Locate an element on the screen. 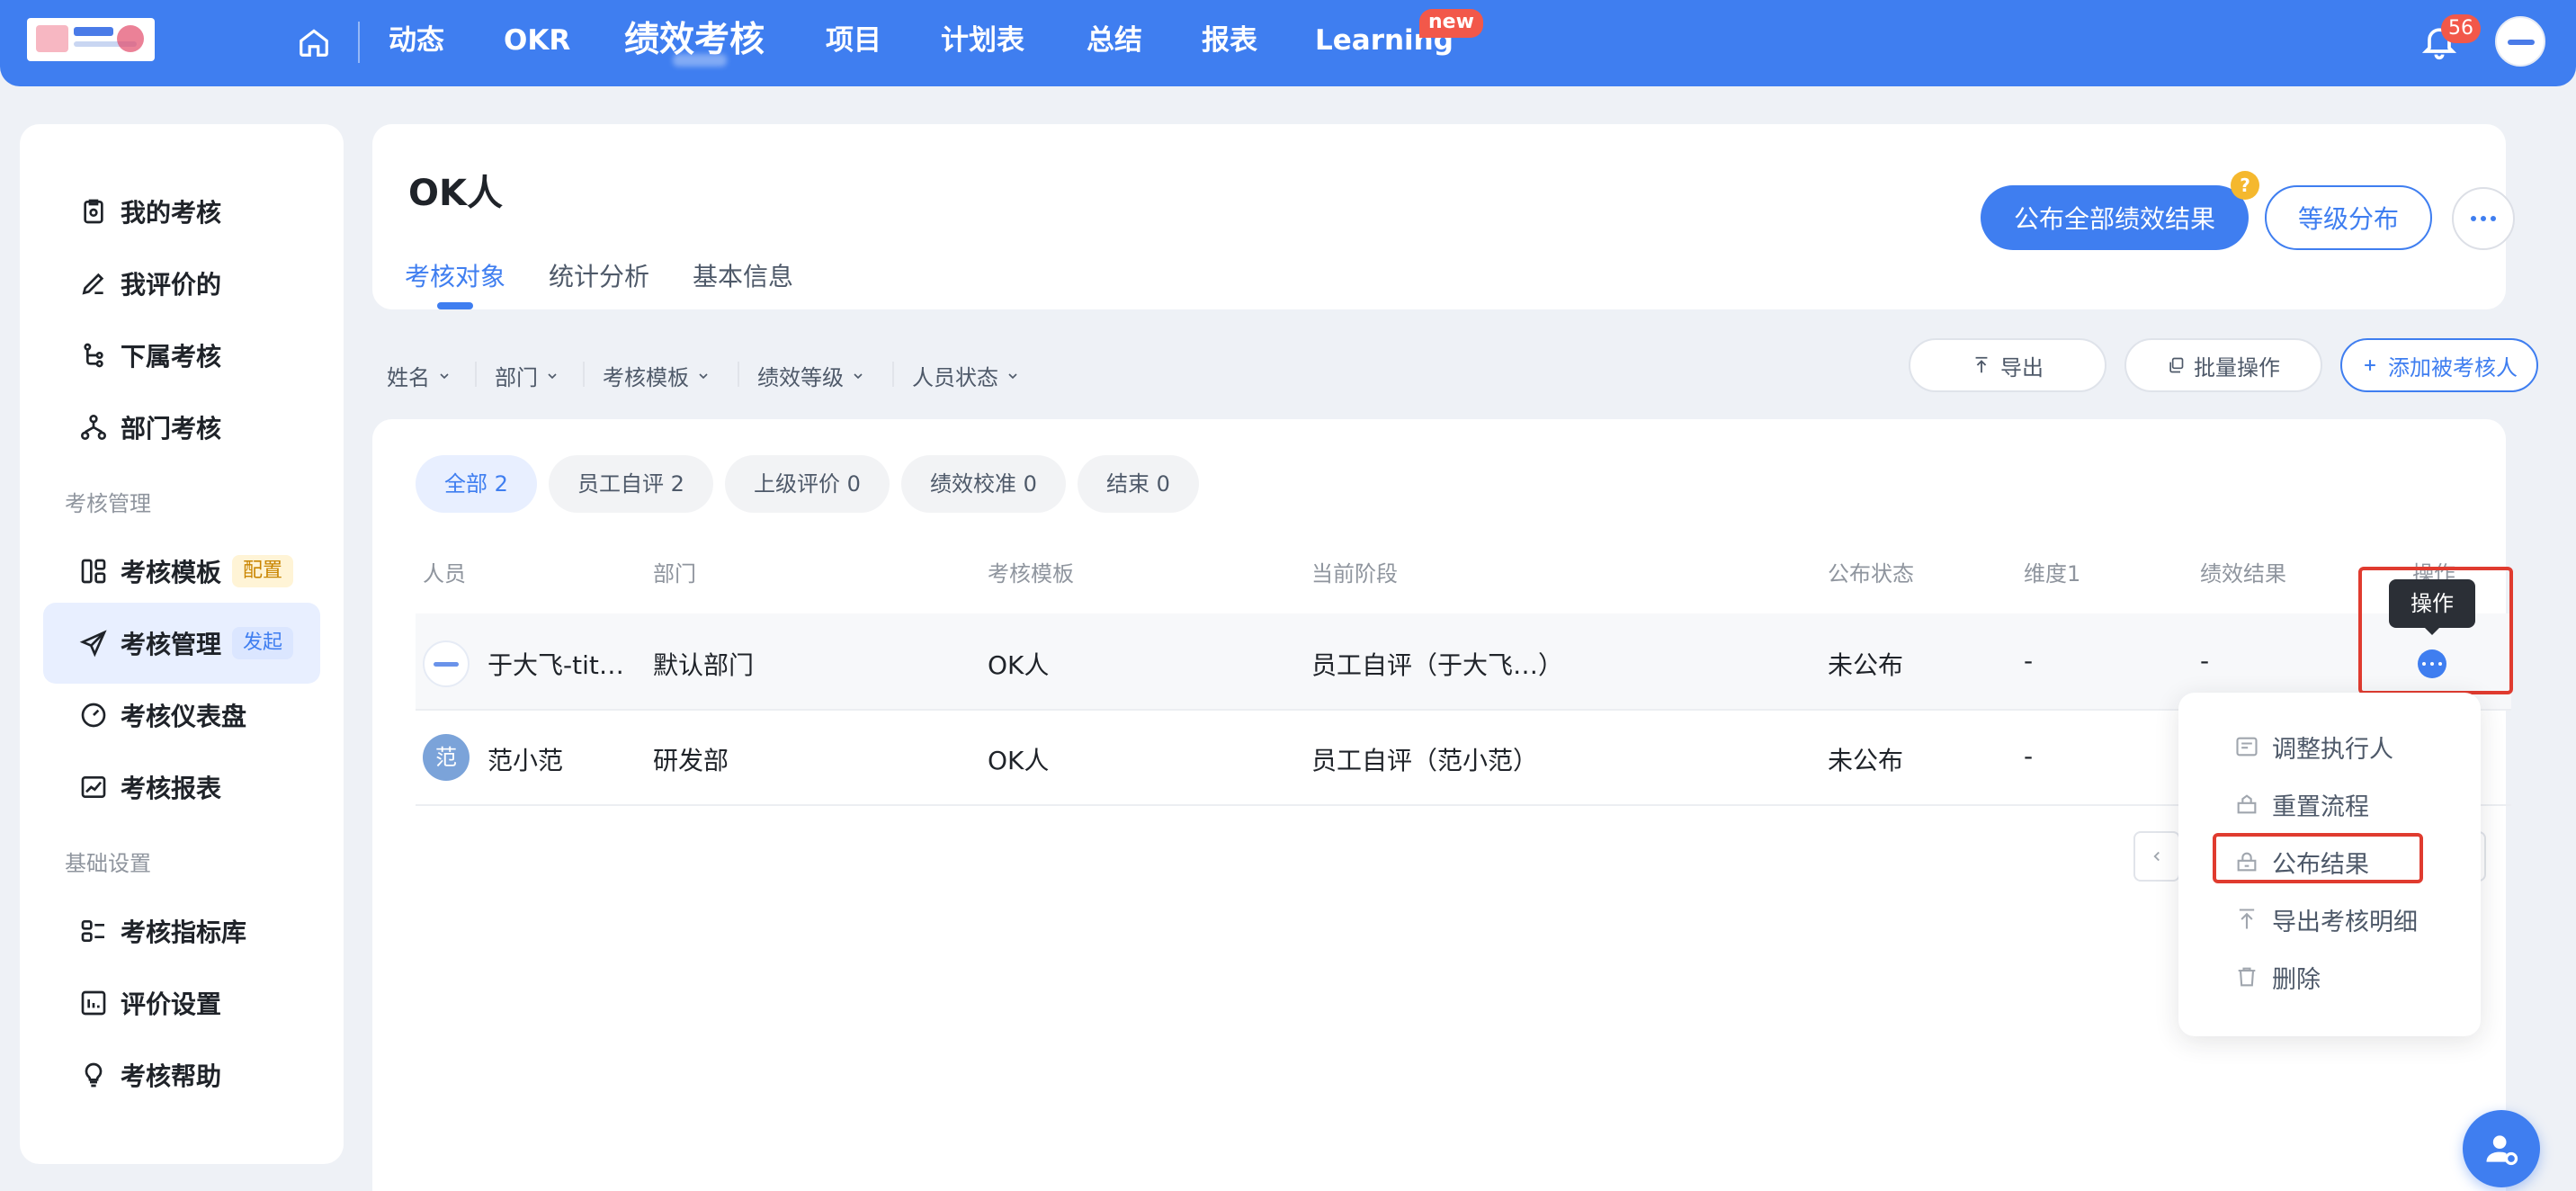  stage-cell: 员工自评（于大飞…） is located at coordinates (1437, 665).